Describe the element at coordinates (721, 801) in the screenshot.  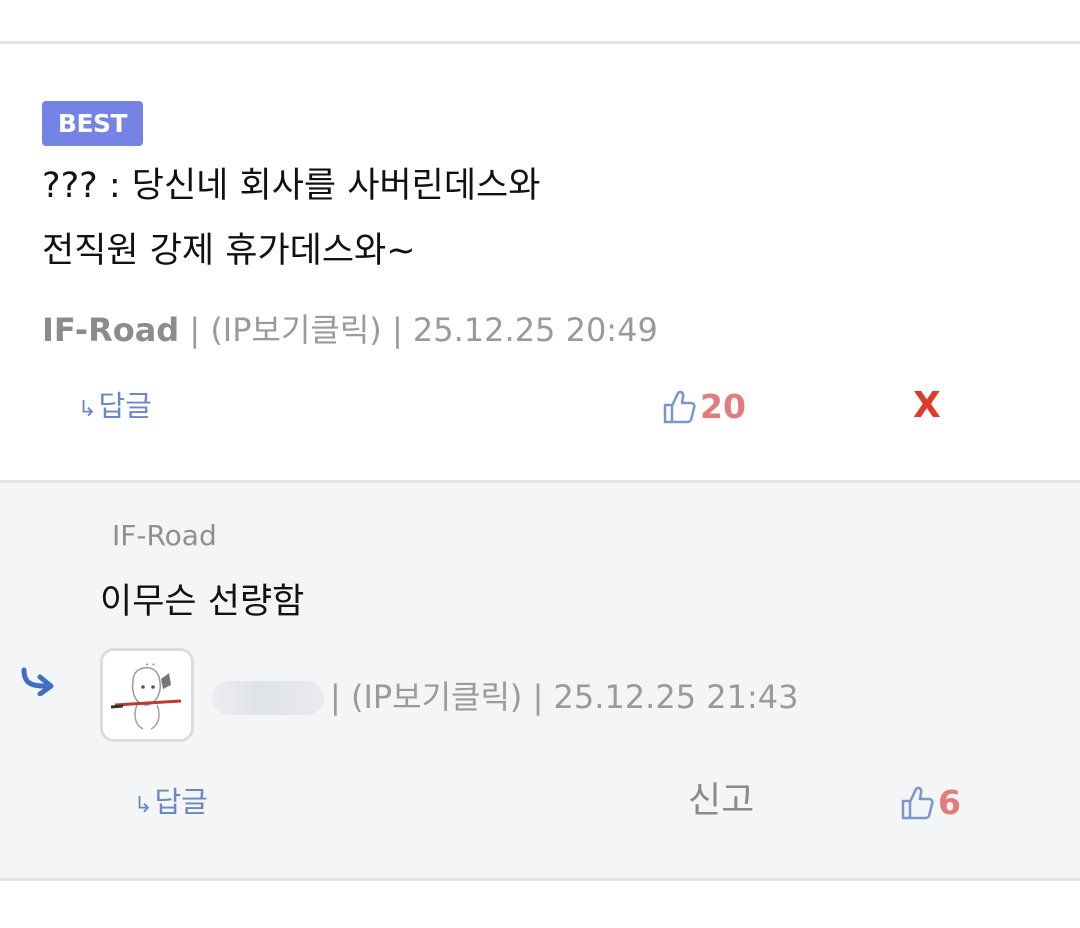
I see `report-button: 신고` at that location.